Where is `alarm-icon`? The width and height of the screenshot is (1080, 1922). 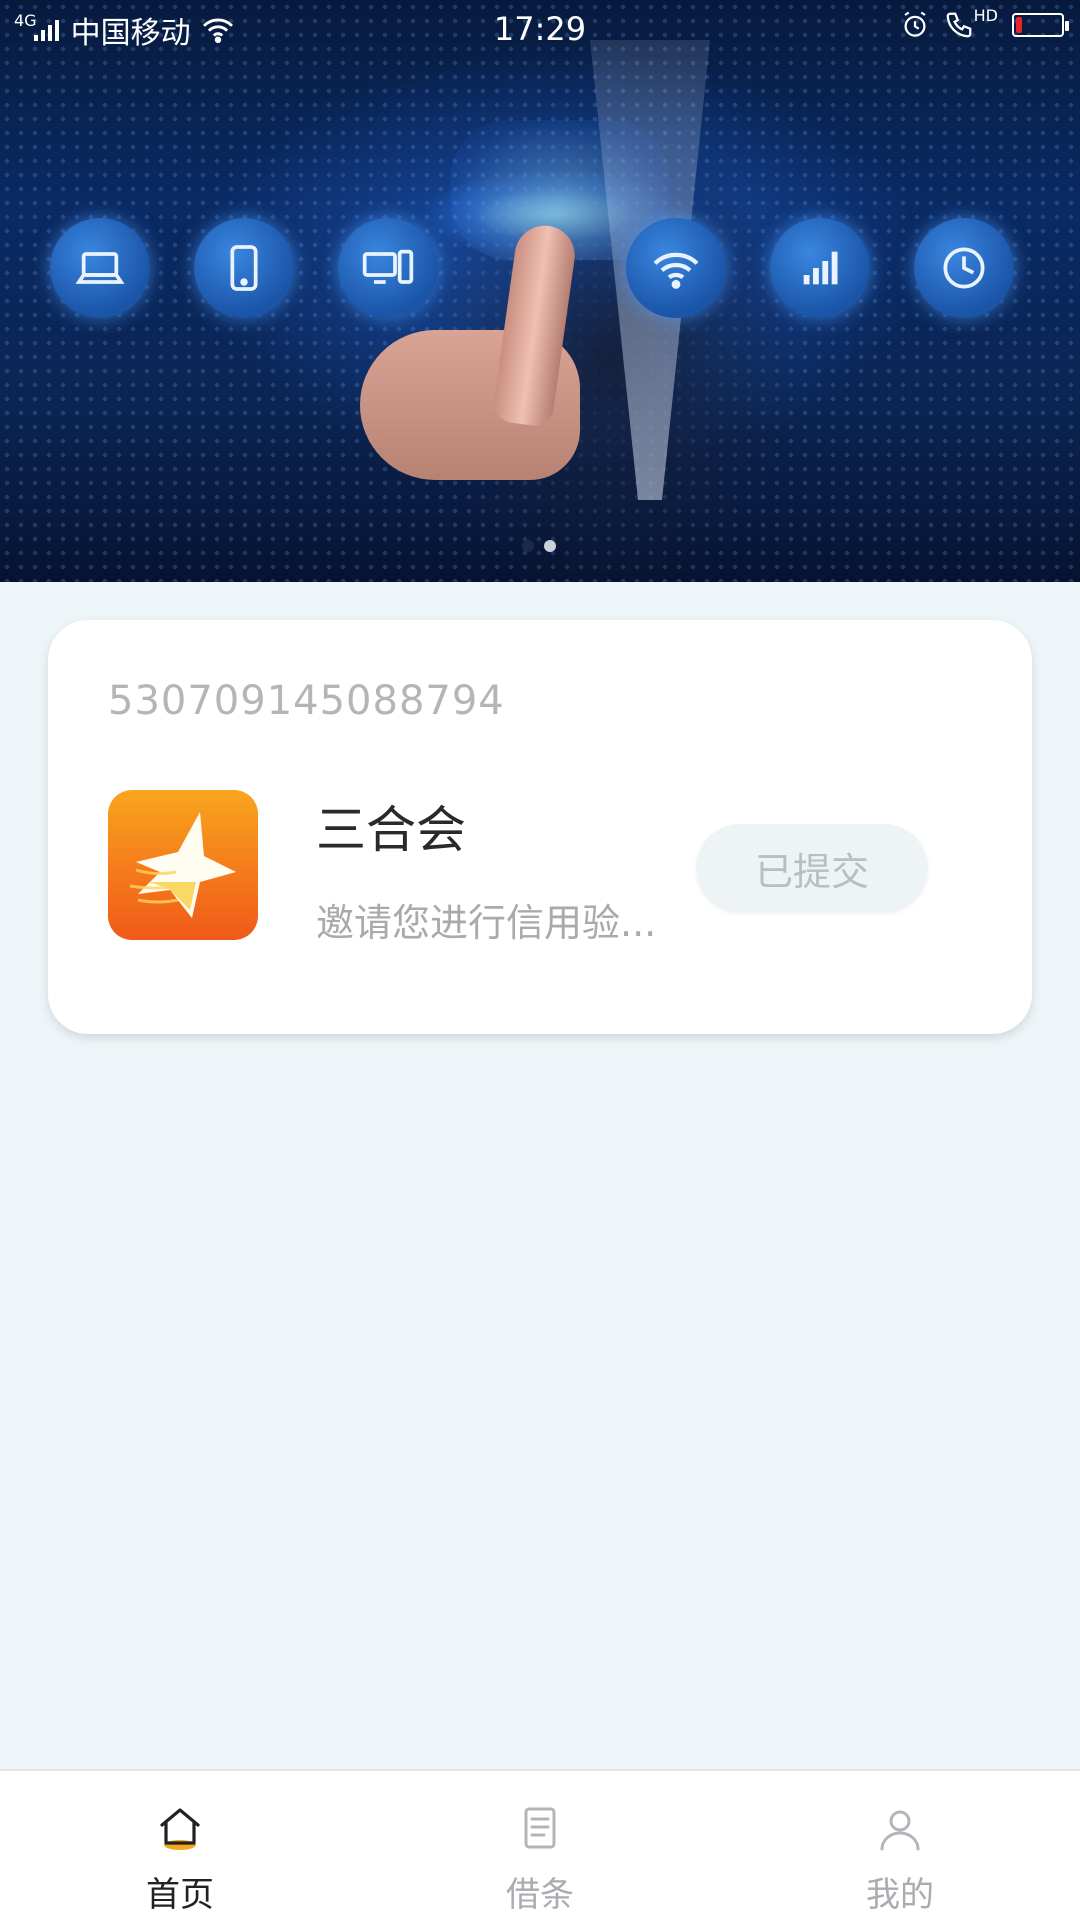 alarm-icon is located at coordinates (915, 24).